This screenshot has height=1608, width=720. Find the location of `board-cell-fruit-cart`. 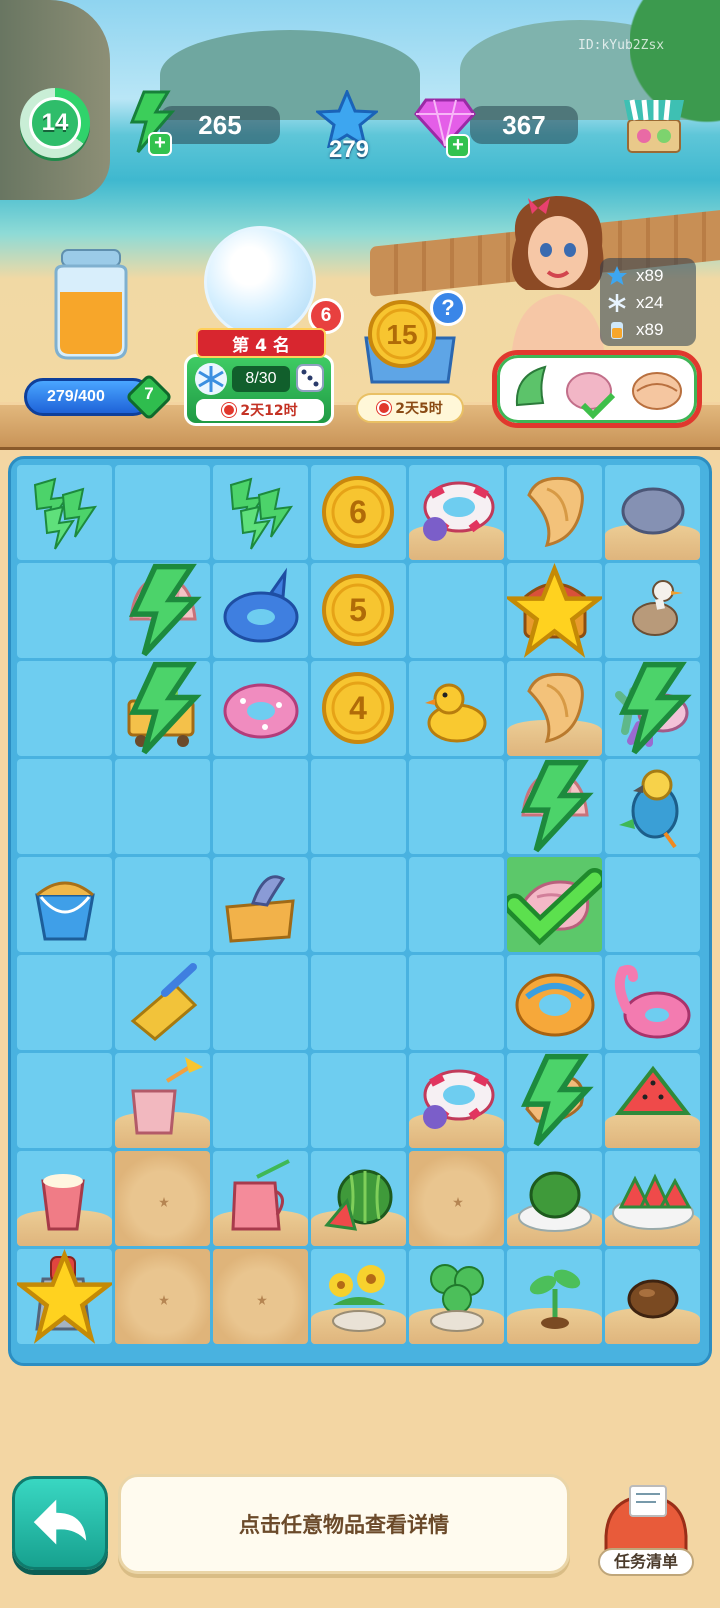

board-cell-fruit-cart is located at coordinates (162, 708).